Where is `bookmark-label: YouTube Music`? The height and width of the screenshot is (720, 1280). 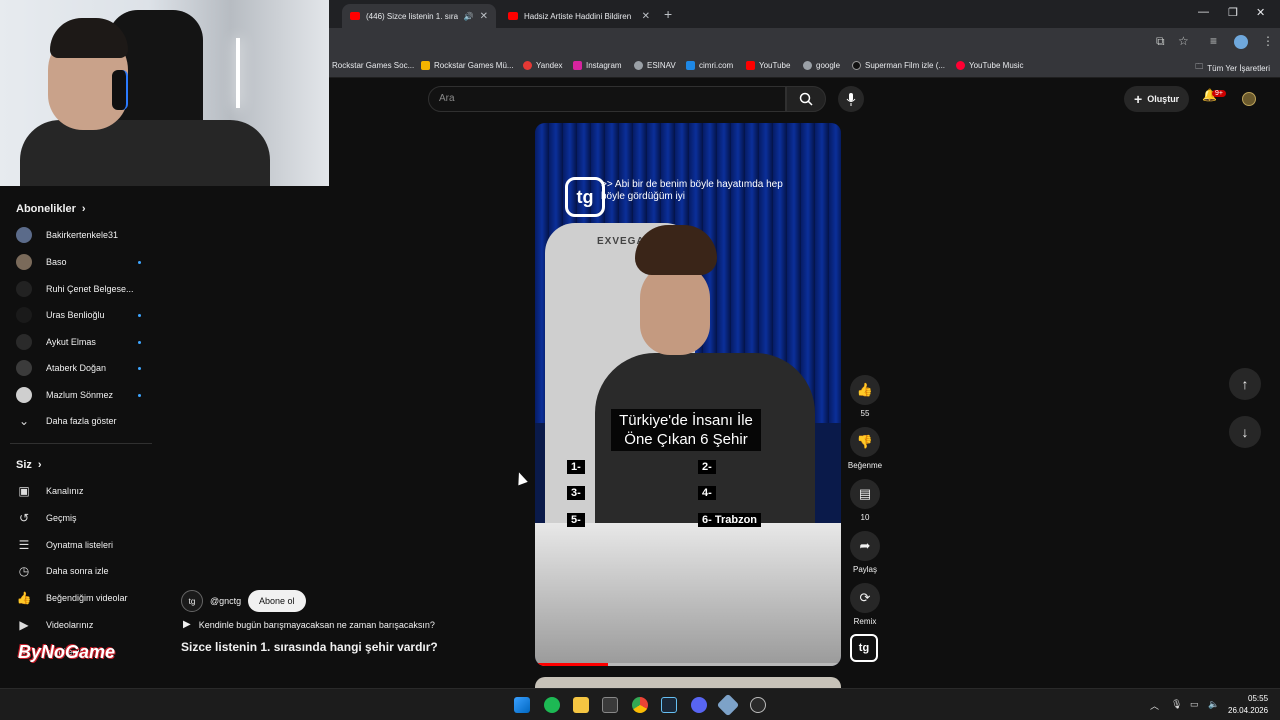
bookmark-label: YouTube Music is located at coordinates (996, 65).